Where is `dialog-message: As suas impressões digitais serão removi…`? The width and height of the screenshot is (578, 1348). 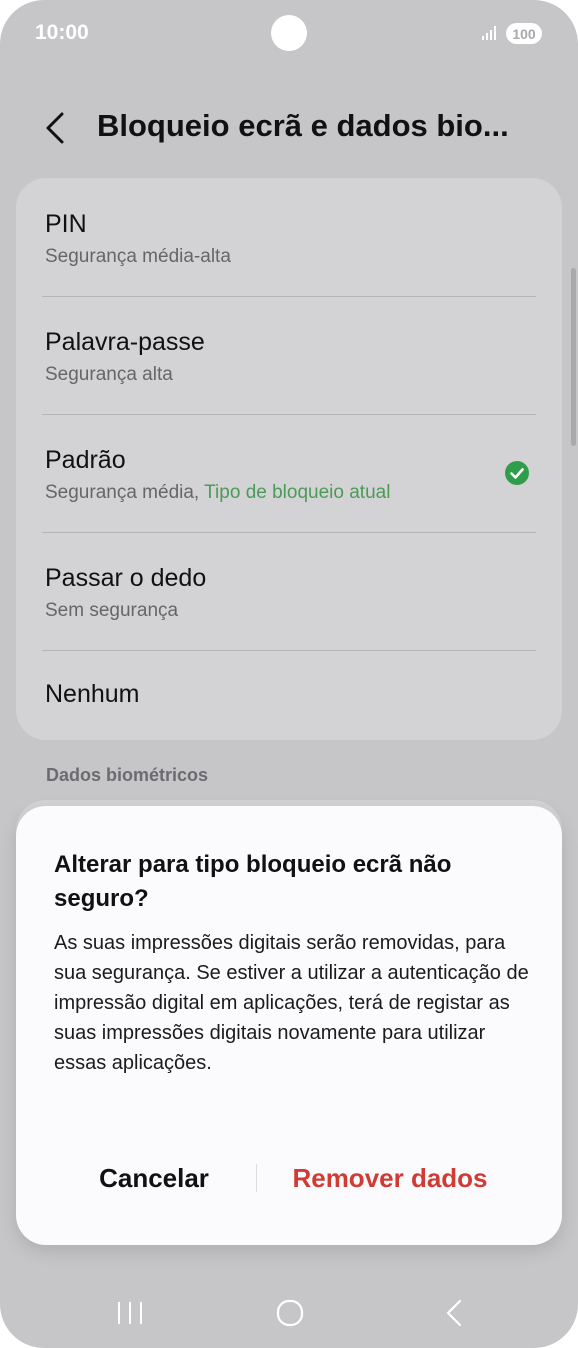 dialog-message: As suas impressões digitais serão removi… is located at coordinates (291, 1003).